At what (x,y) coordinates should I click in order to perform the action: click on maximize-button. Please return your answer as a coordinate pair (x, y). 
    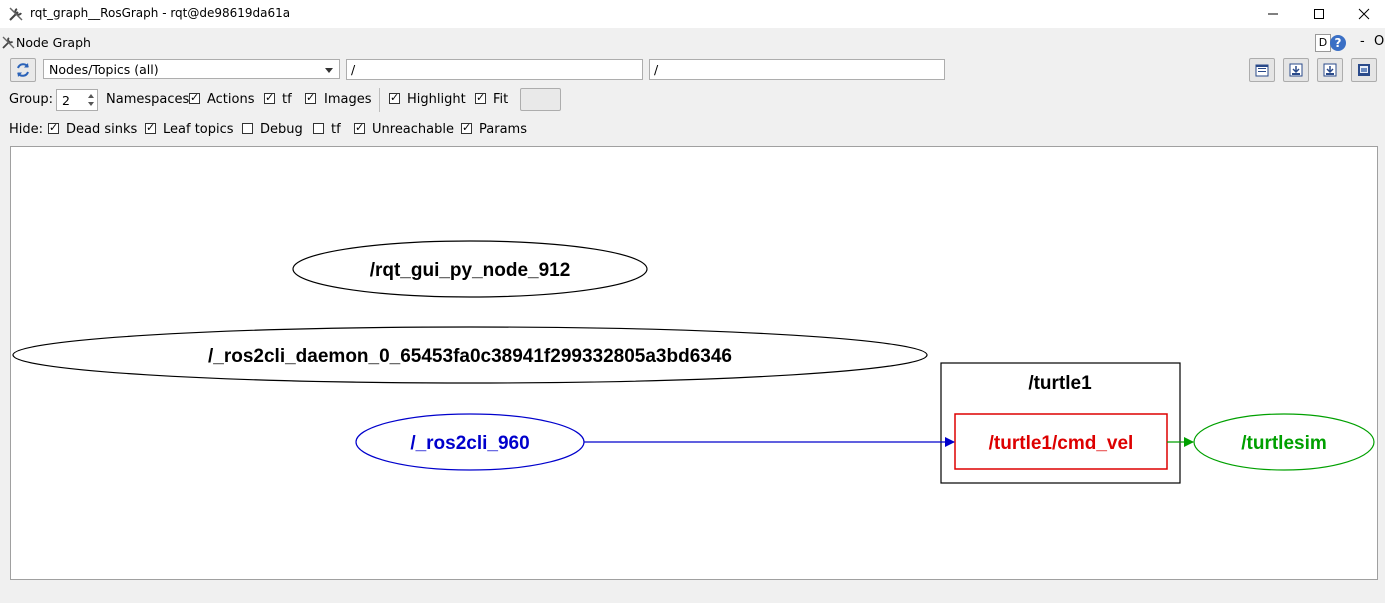
    Looking at the image, I should click on (1319, 14).